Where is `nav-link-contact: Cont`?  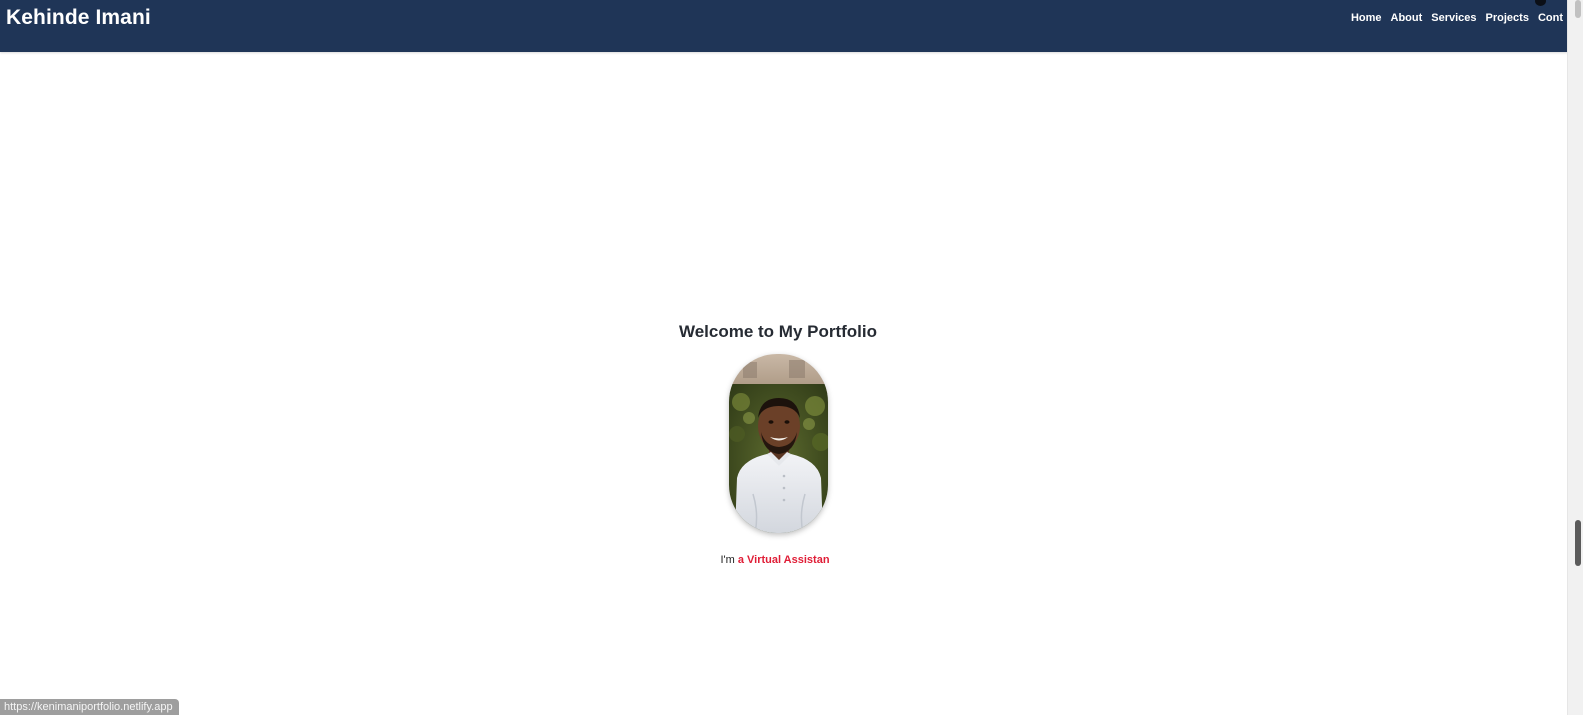
nav-link-contact: Cont is located at coordinates (1546, 18).